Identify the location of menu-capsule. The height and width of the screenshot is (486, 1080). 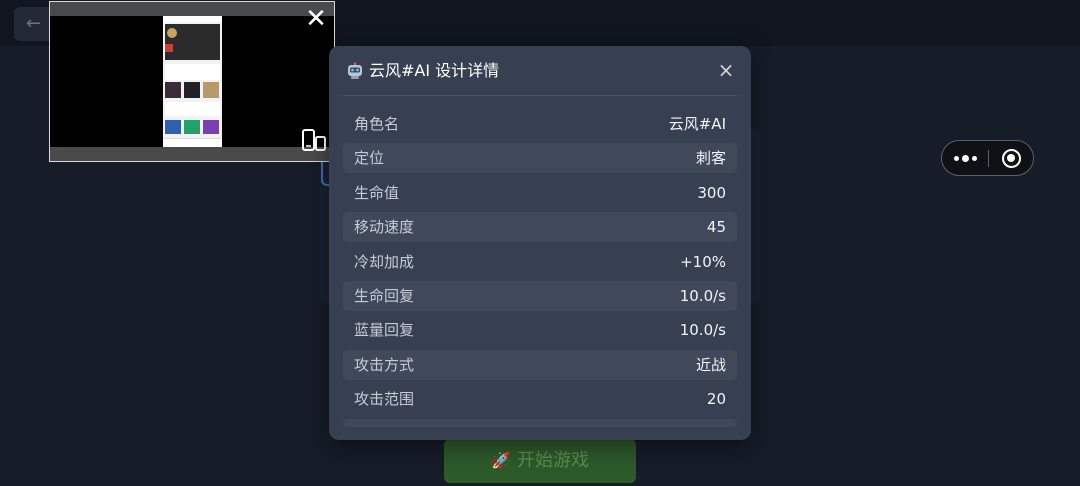
(987, 158).